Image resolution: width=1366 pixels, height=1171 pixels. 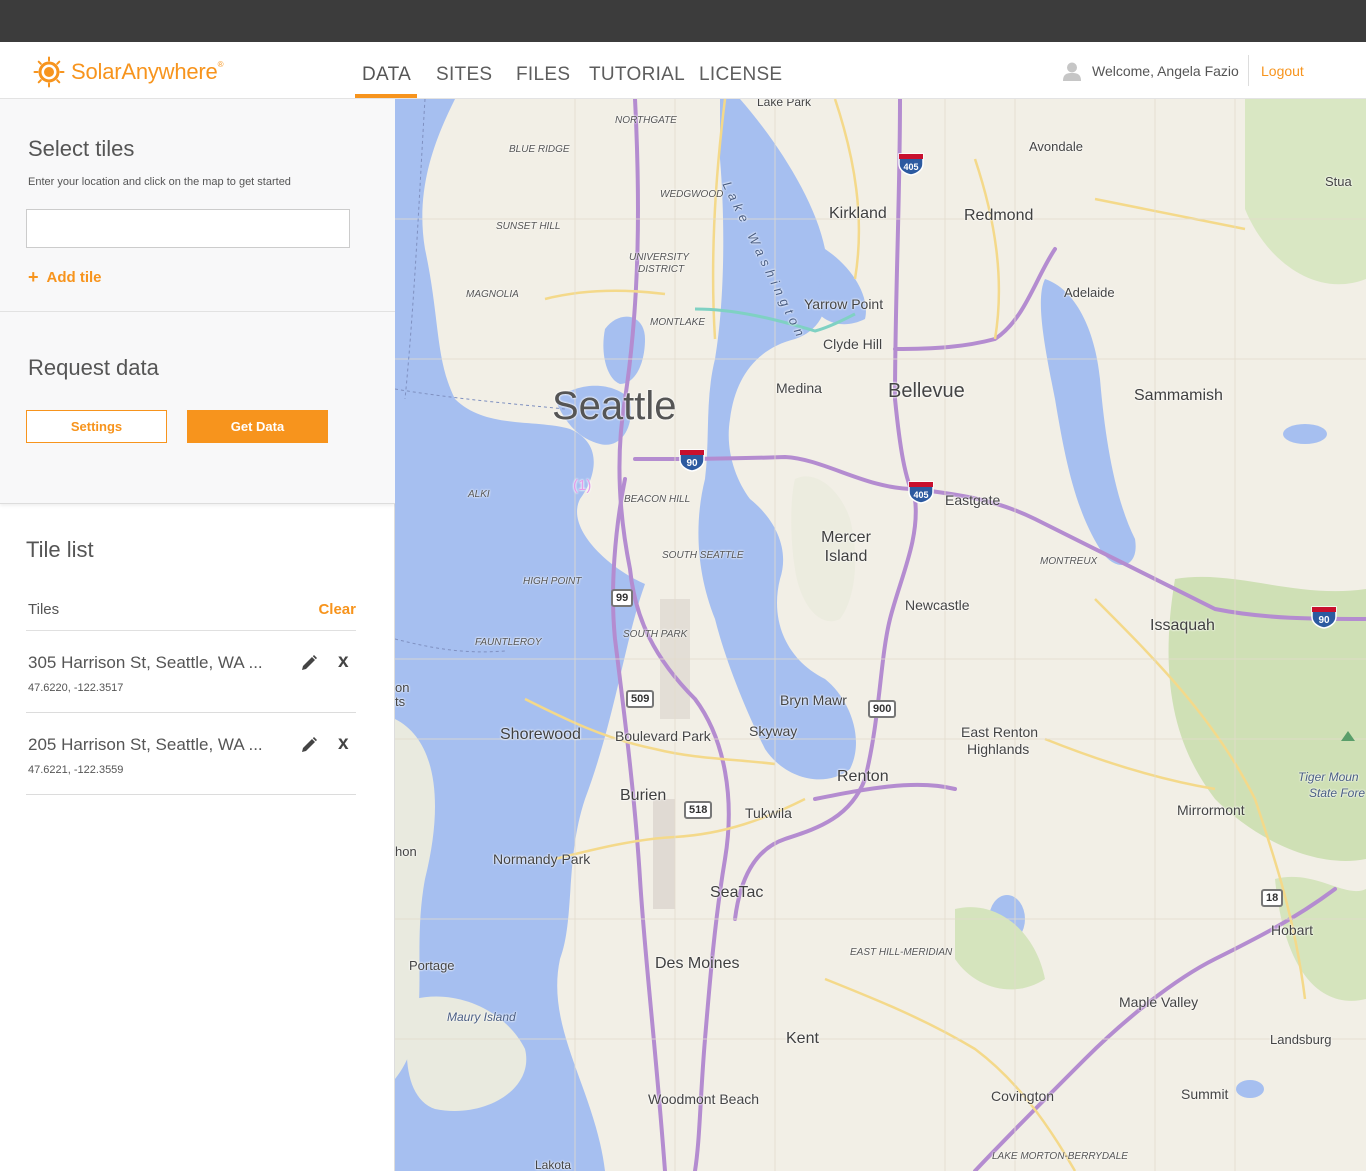 I want to click on route-518-shield-icon: 518, so click(x=698, y=810).